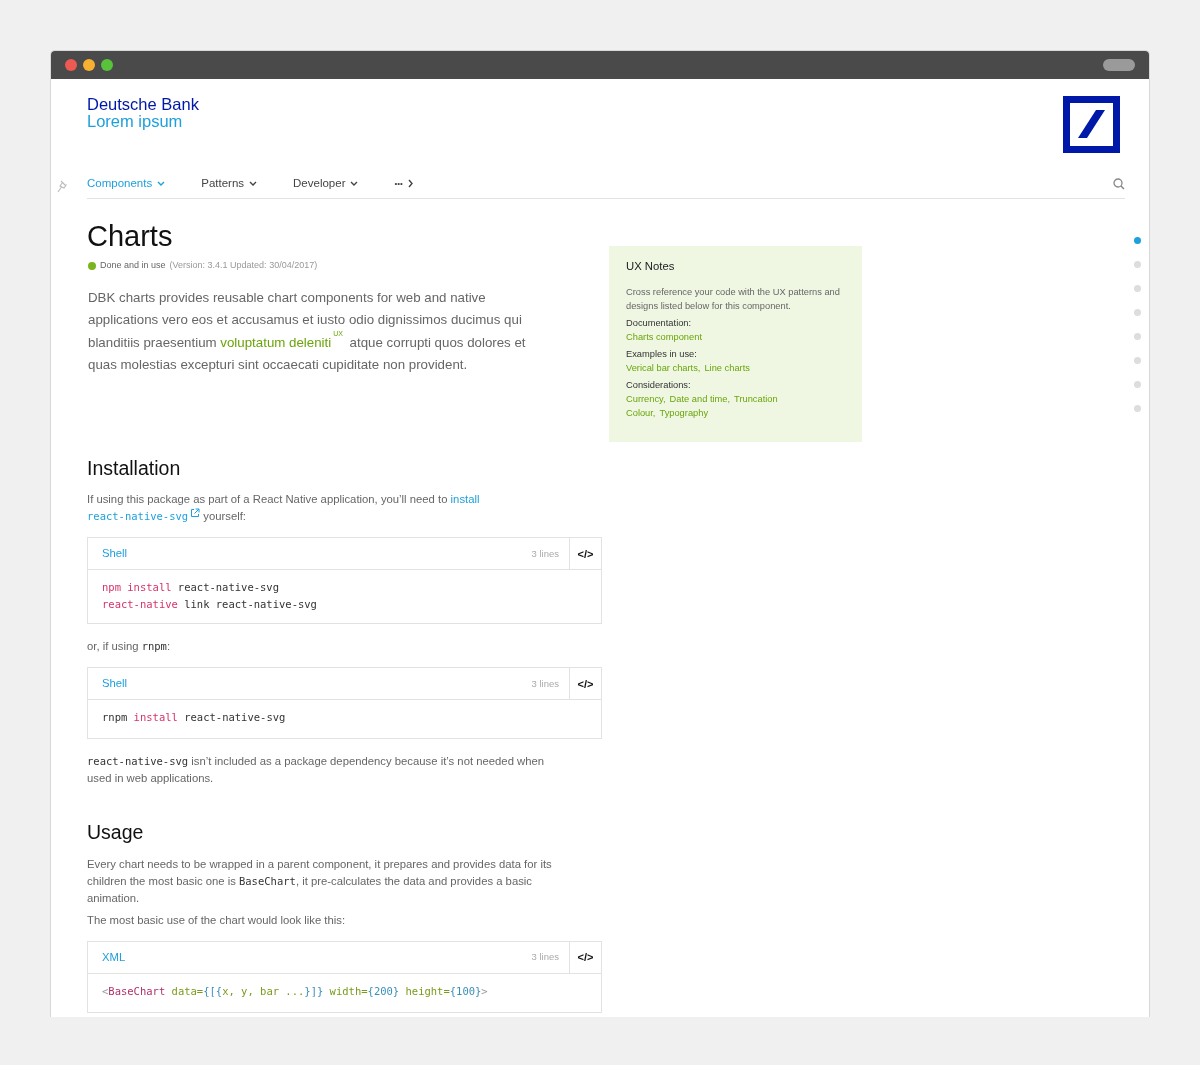 This screenshot has width=1200, height=1065. Describe the element at coordinates (217, 920) in the screenshot. I see `body-text: The most basic use of the chart would look like this:` at that location.